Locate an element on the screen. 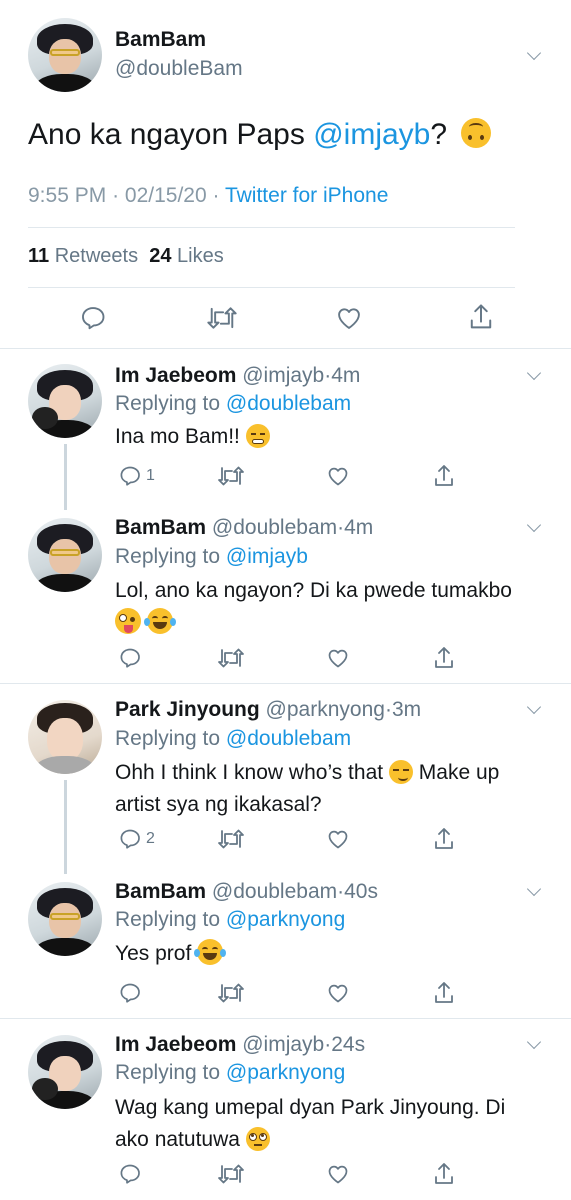 Image resolution: width=571 pixels, height=1200 pixels. main-tweet-text: Ano ka ngayon Paps @imjayb? is located at coordinates (260, 135).